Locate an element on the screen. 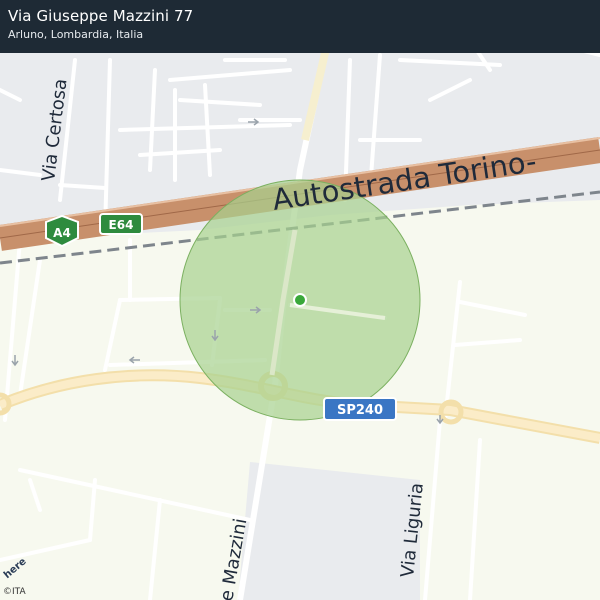  location-dot is located at coordinates (300, 300).